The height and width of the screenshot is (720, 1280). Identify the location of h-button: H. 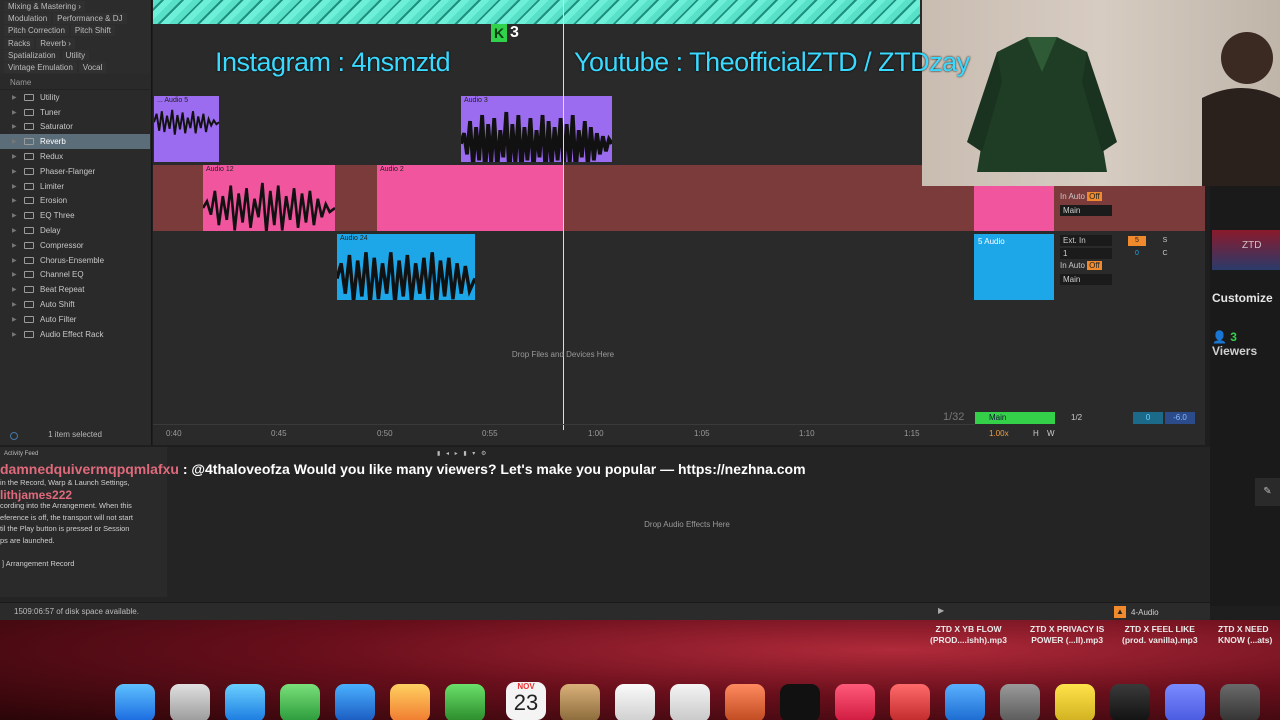
(1036, 433).